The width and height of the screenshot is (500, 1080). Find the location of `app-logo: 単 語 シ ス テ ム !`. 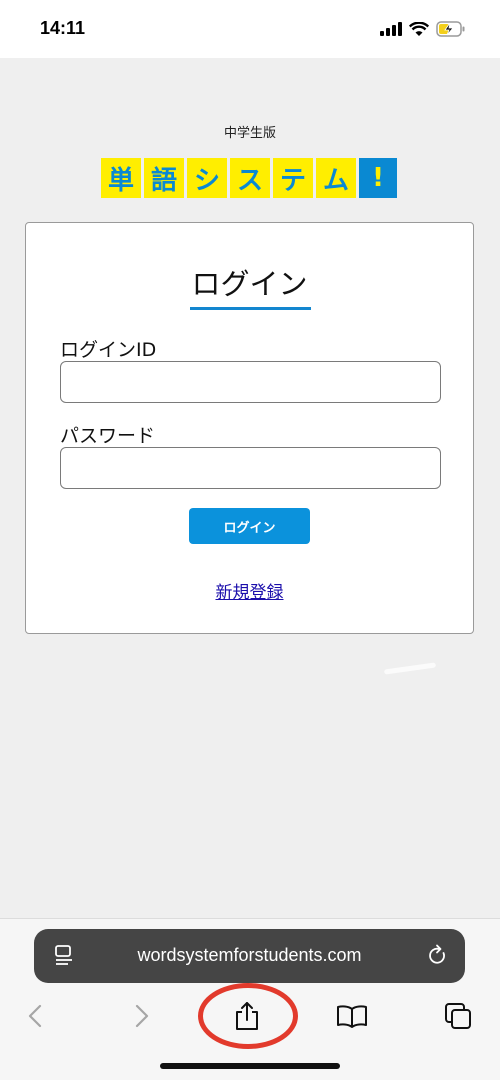

app-logo: 単 語 シ ス テ ム ! is located at coordinates (249, 178).